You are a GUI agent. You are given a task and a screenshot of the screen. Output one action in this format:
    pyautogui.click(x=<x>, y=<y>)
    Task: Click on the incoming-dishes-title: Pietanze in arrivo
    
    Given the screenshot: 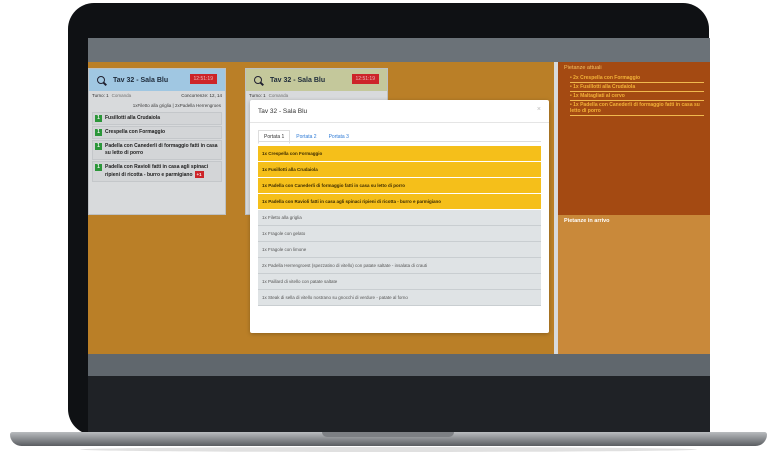 What is the action you would take?
    pyautogui.click(x=587, y=221)
    